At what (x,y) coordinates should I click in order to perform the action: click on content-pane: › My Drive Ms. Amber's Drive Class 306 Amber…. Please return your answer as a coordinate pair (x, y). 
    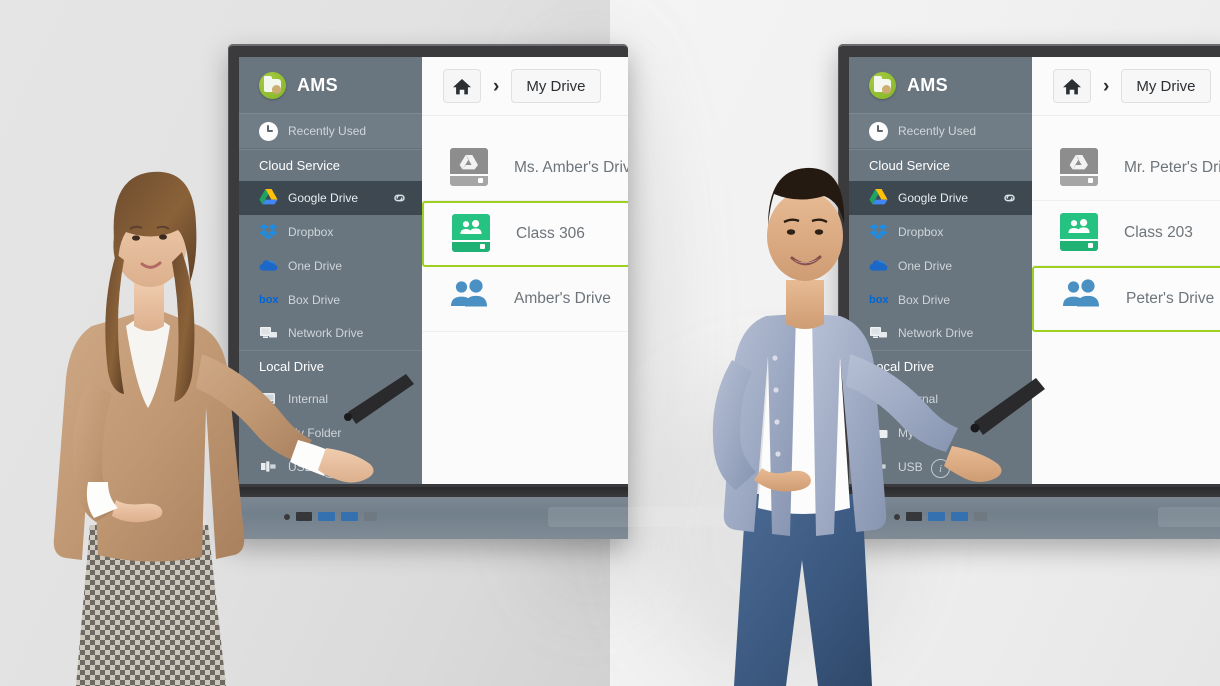
    Looking at the image, I should click on (525, 270).